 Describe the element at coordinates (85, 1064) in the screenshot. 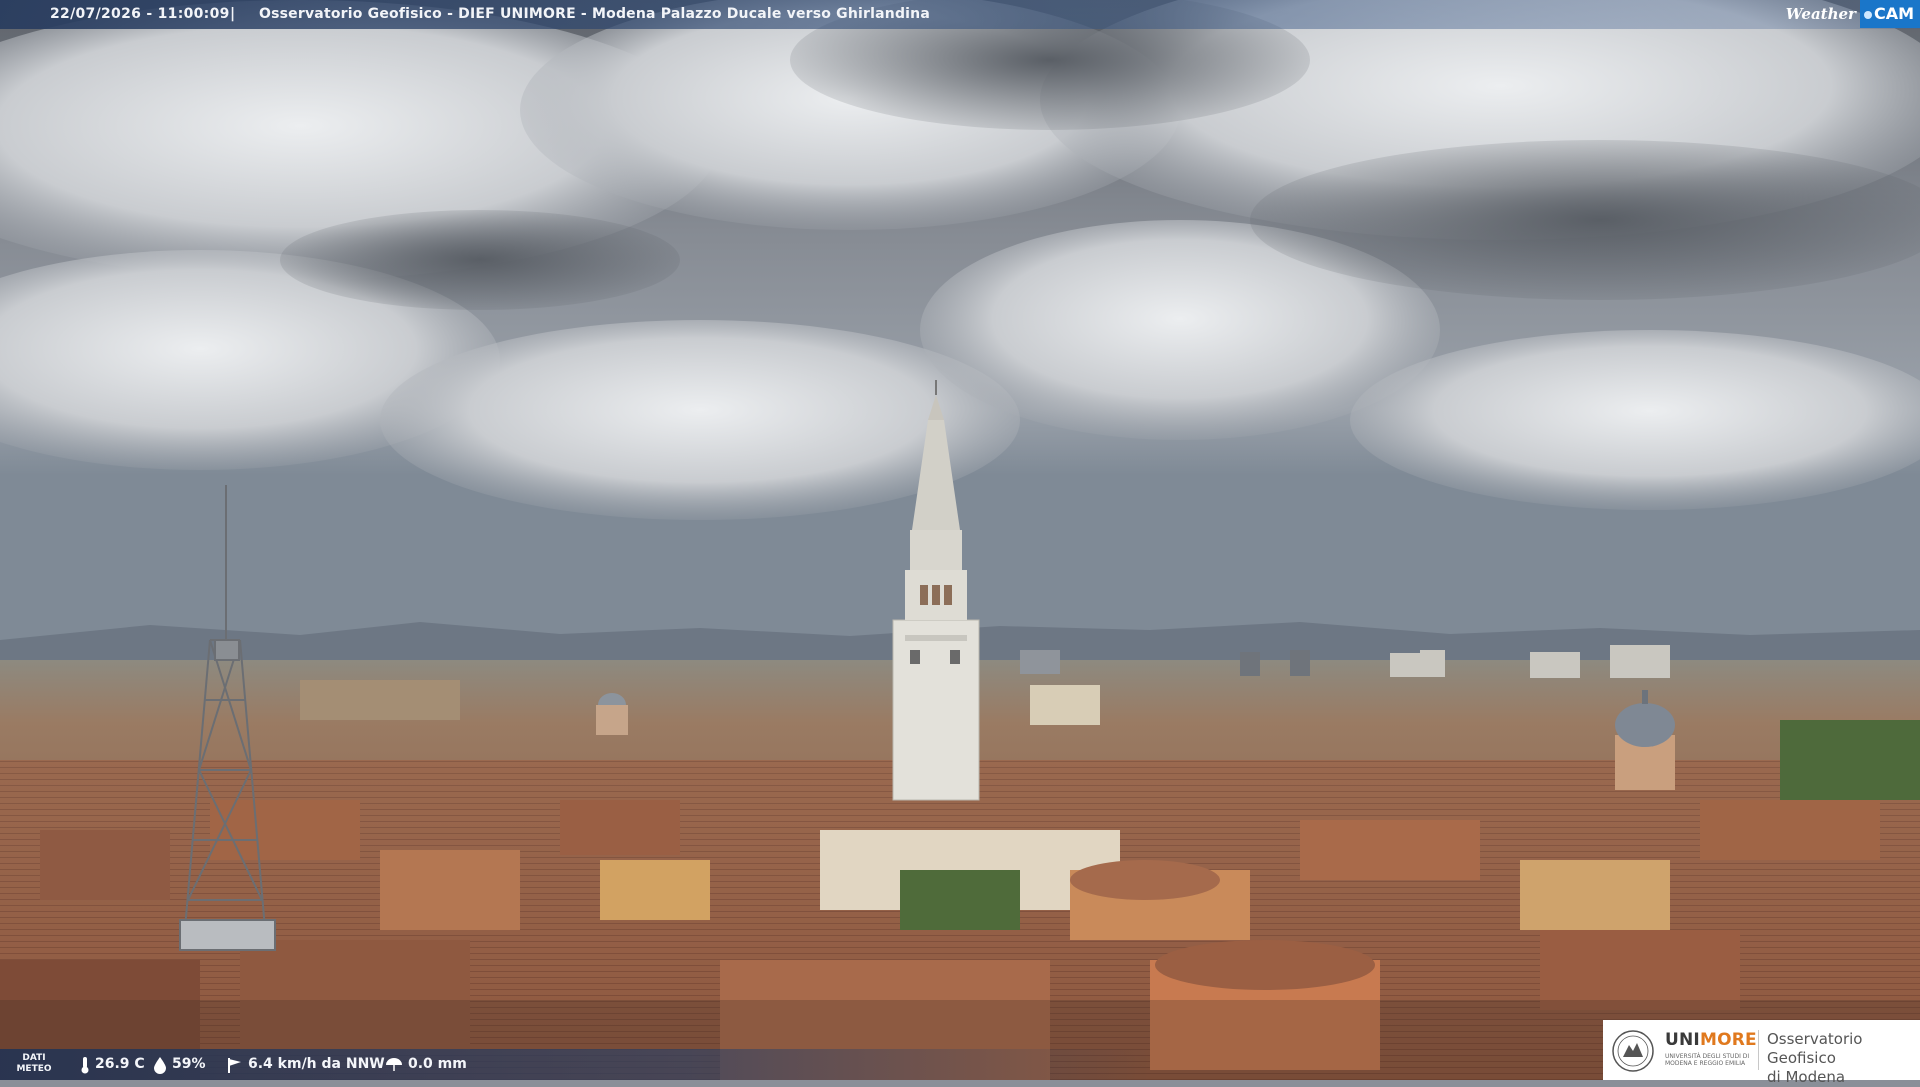

I see `thermometer-icon` at that location.